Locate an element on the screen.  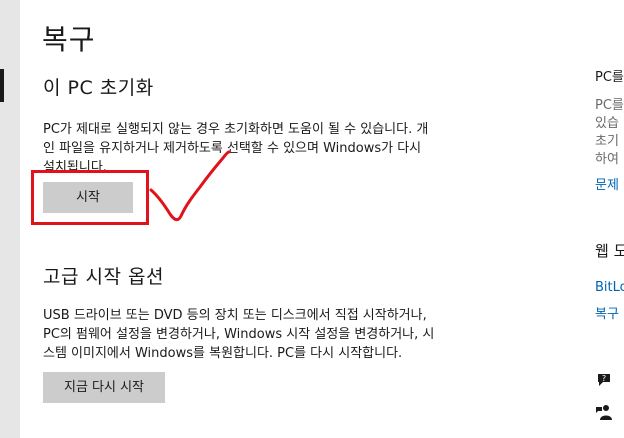
advanced-startup-heading: 고급 시작 옵션 is located at coordinates (103, 277).